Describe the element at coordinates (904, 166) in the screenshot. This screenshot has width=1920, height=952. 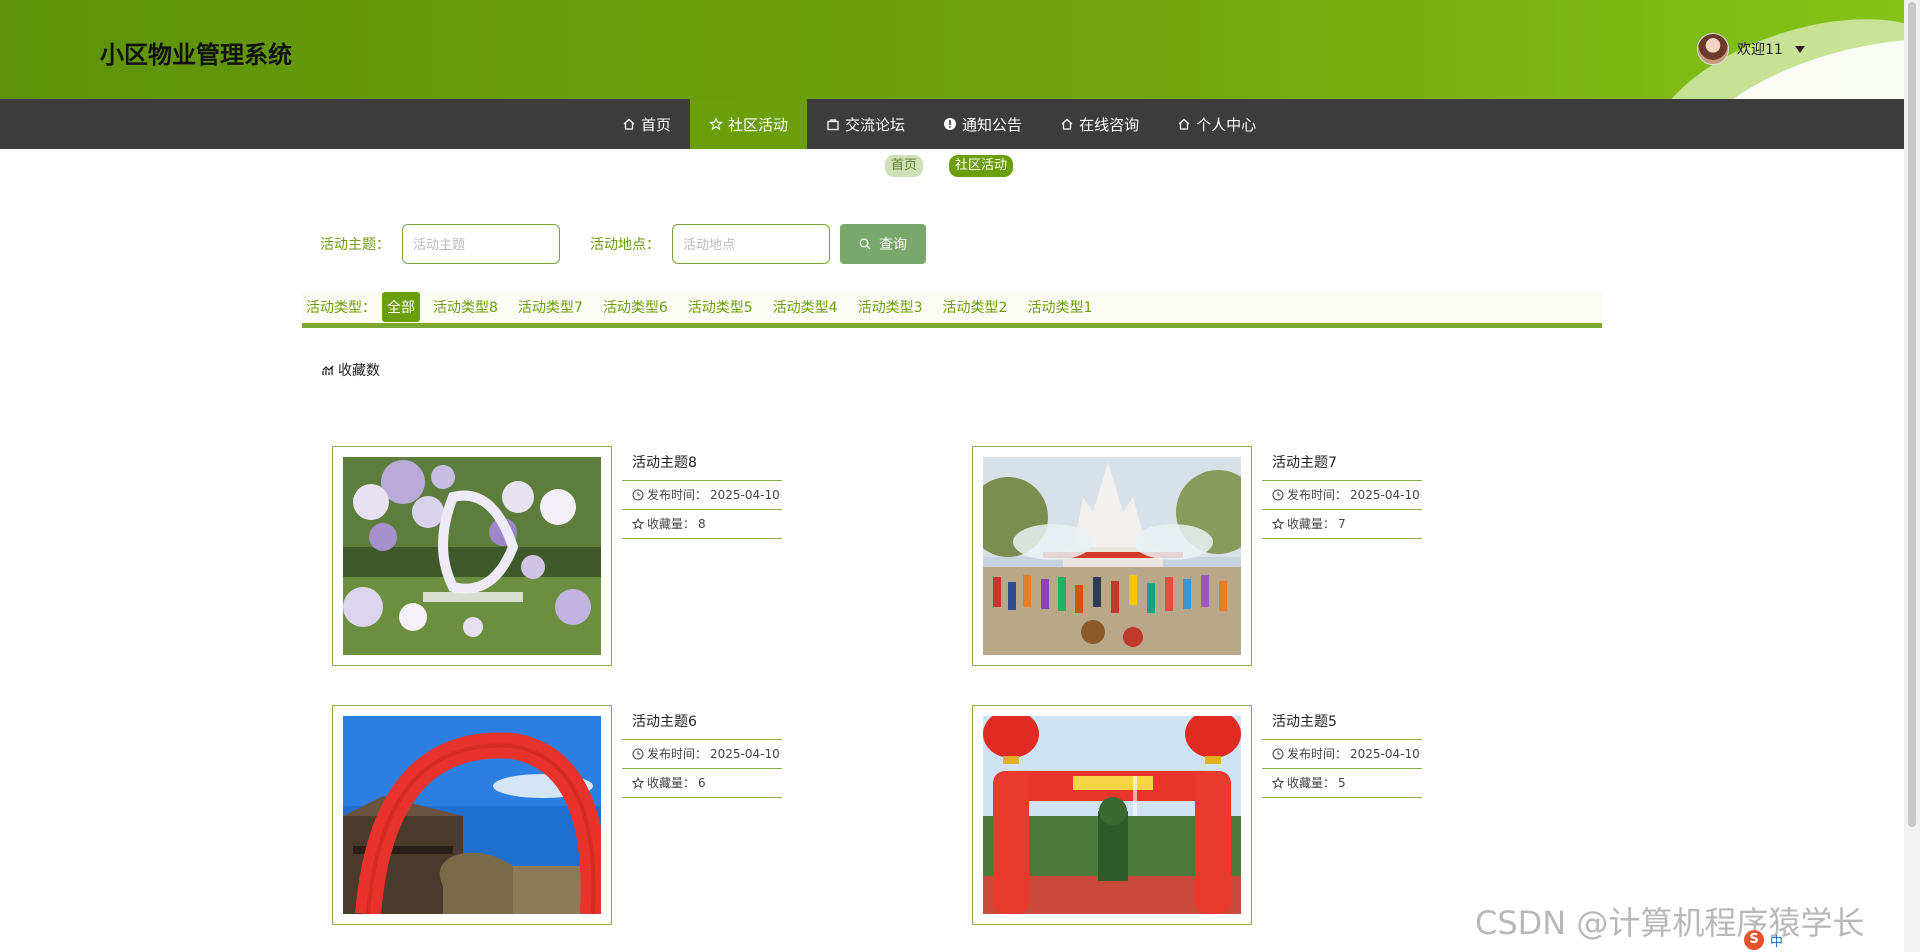
I see `breadcrumb-home: 首页` at that location.